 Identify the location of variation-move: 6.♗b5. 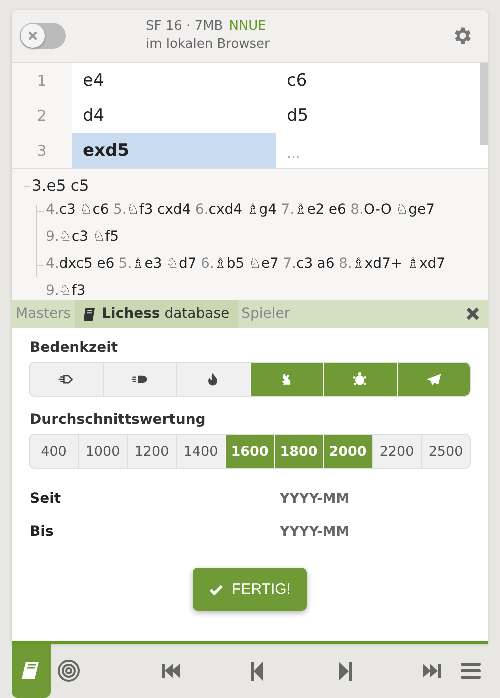
(222, 264).